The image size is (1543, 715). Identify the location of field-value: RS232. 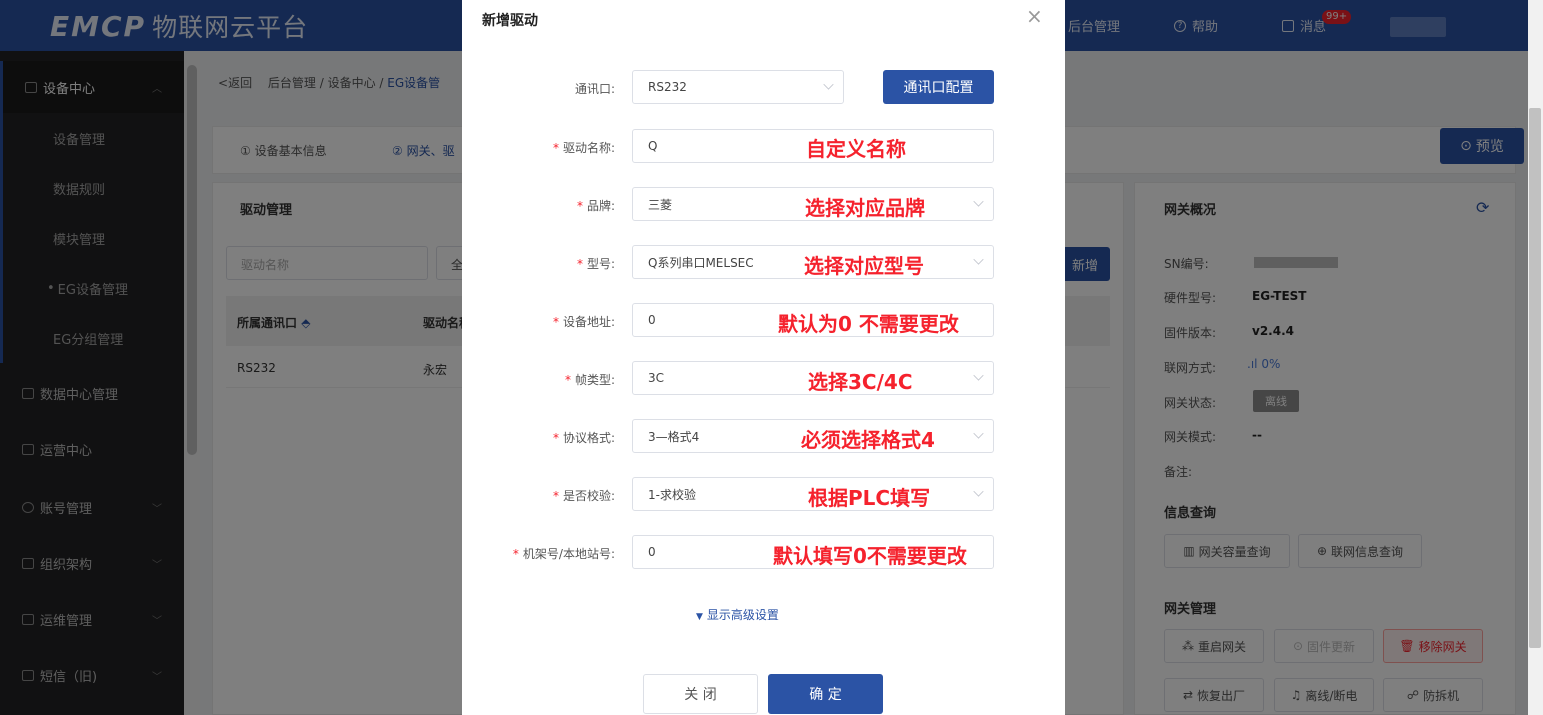
(667, 87).